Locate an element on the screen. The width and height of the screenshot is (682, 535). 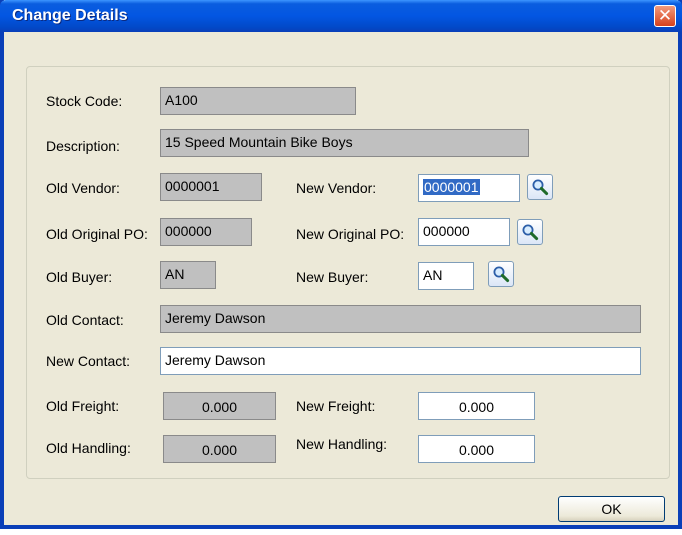
new-buyer-input: AN is located at coordinates (446, 276).